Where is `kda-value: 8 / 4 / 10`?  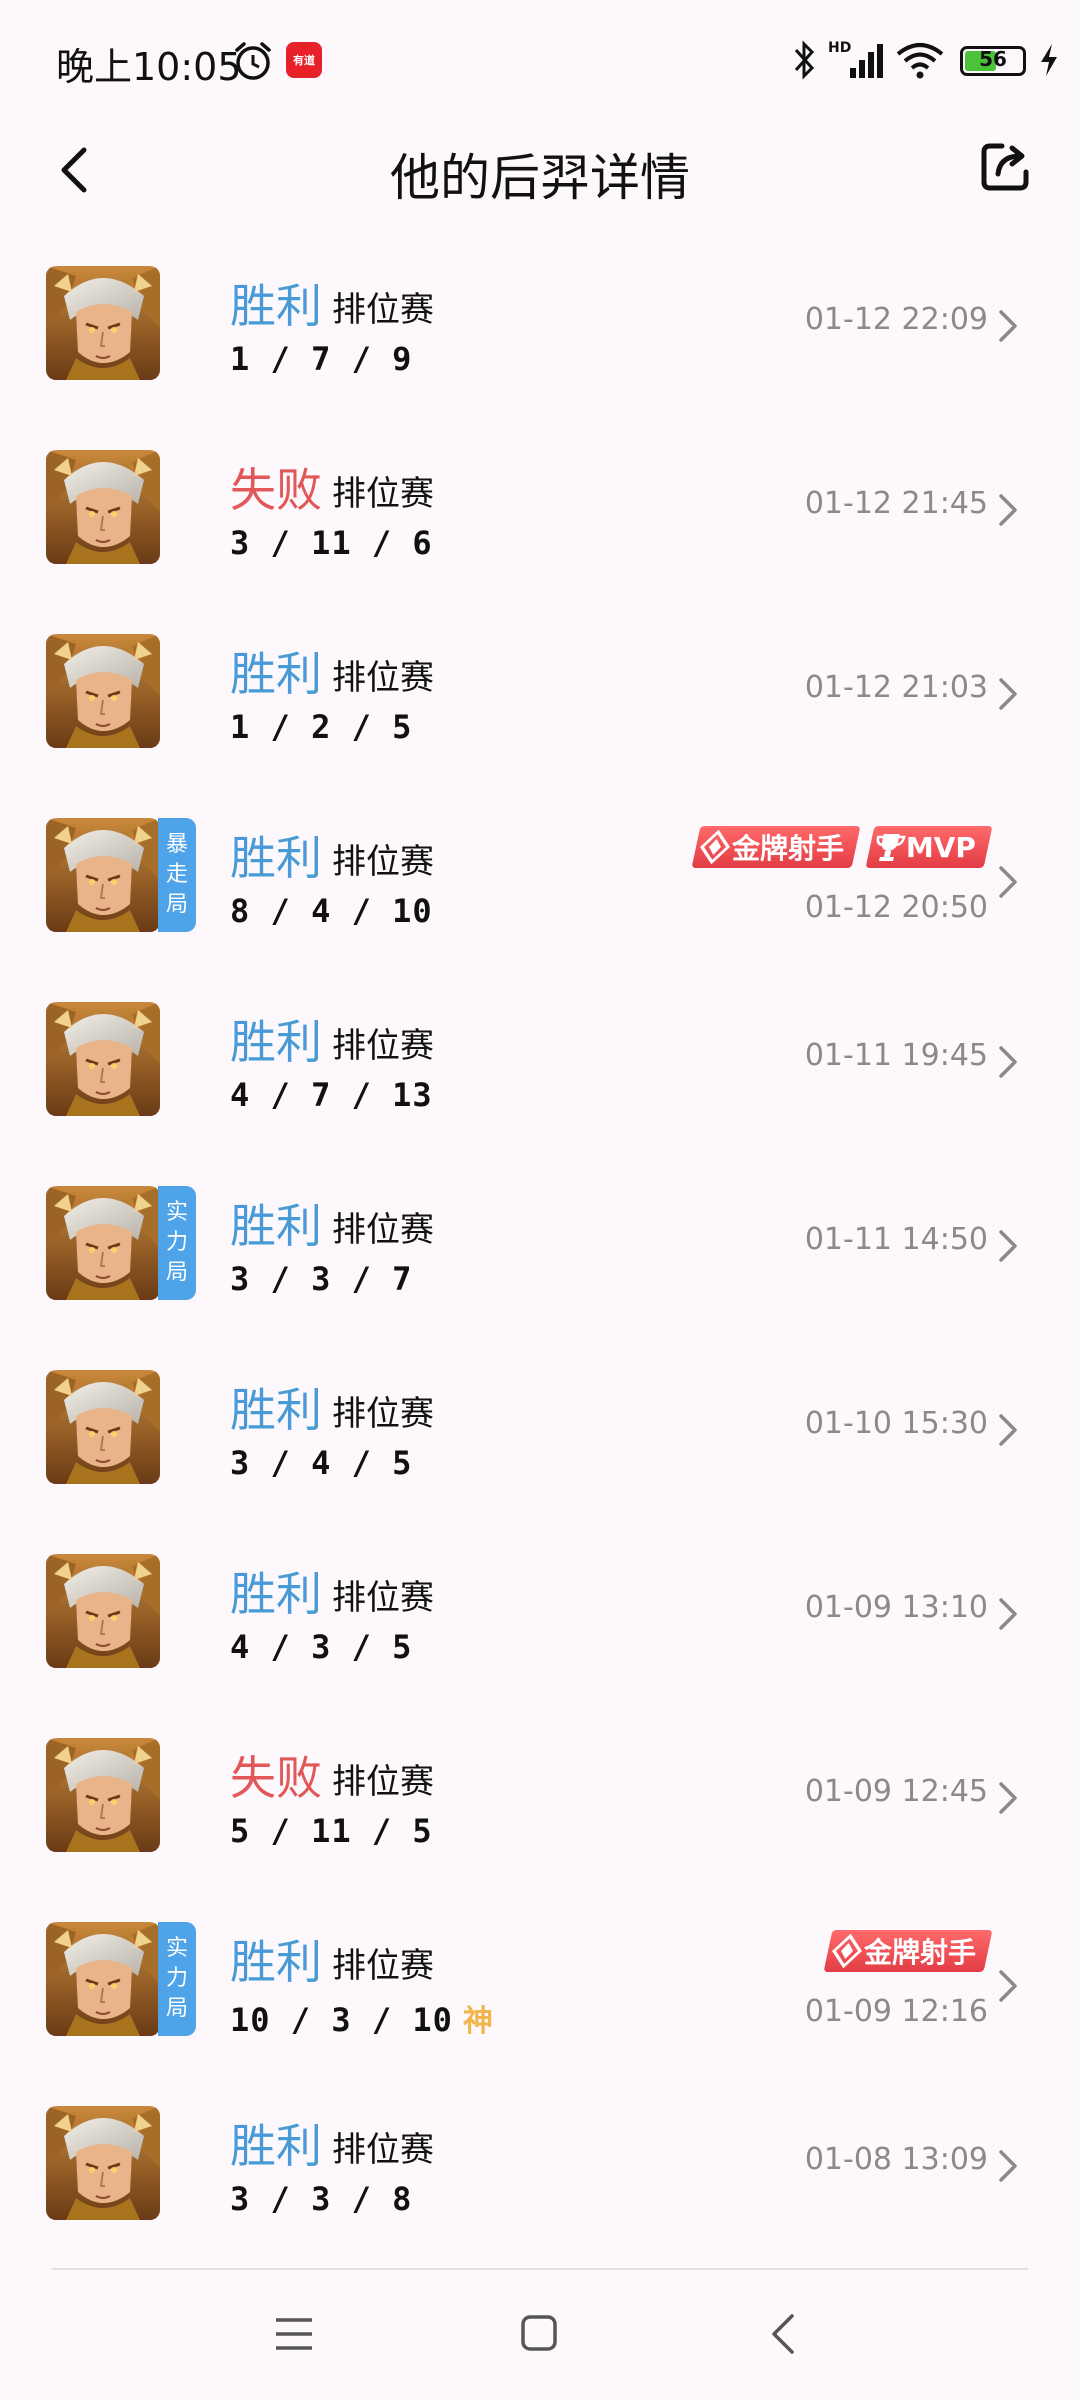 kda-value: 8 / 4 / 10 is located at coordinates (331, 911).